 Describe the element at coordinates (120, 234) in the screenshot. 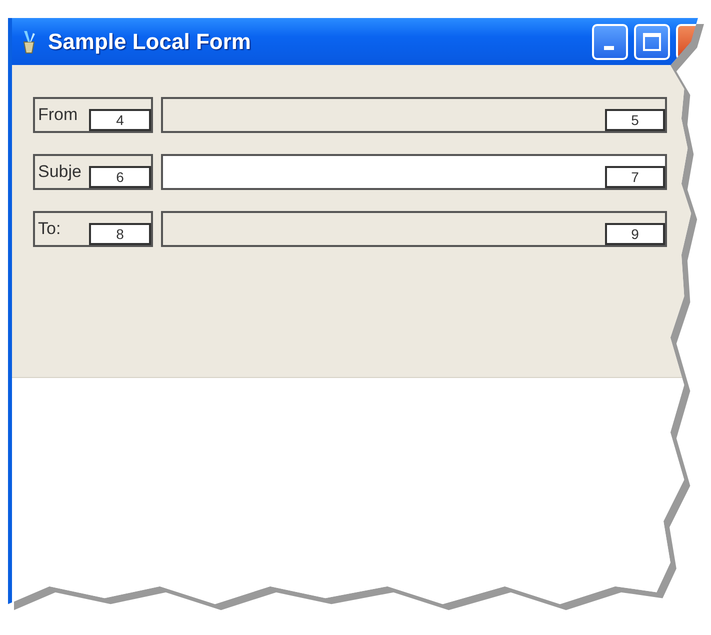

I see `number-badge: 8` at that location.